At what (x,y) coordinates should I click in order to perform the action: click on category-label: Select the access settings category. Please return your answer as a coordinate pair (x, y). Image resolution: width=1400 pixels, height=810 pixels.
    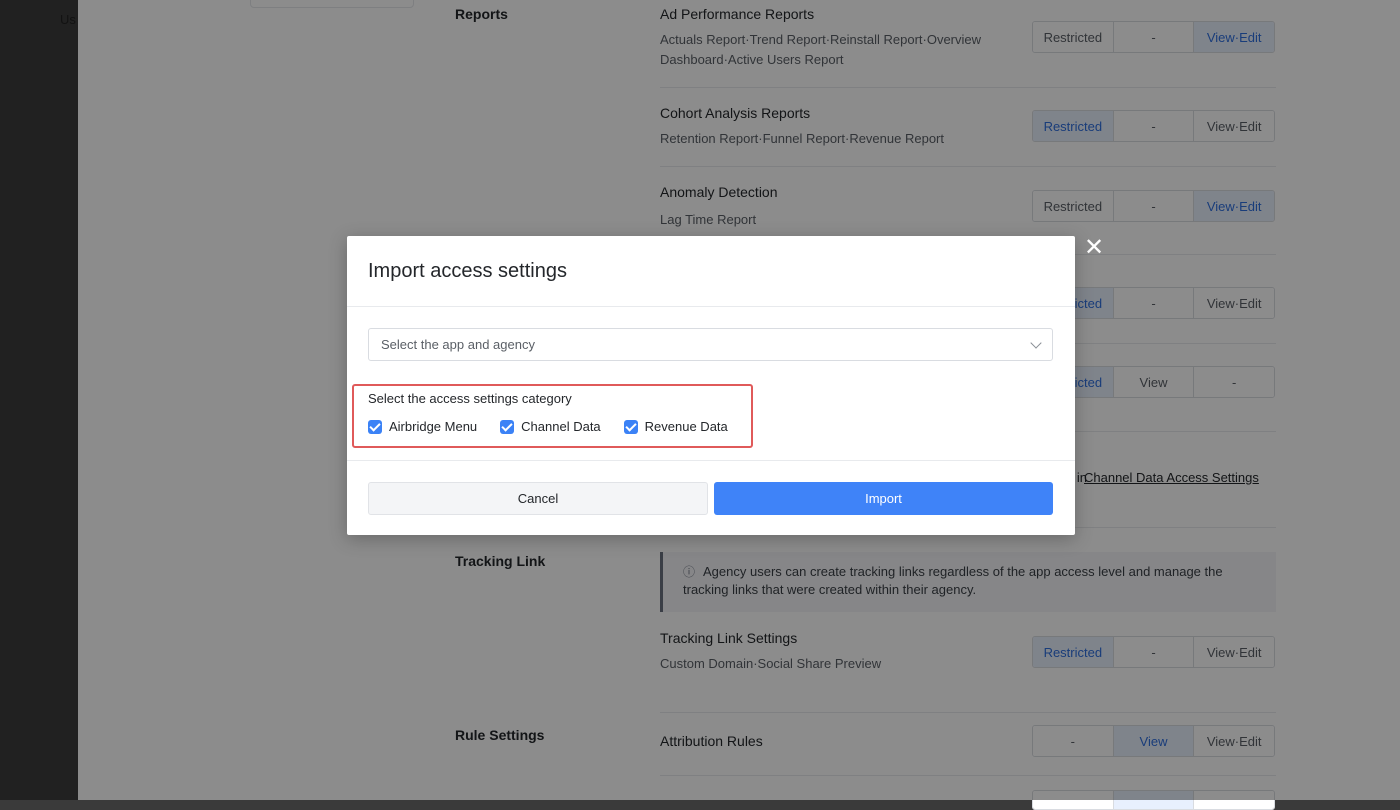
    Looking at the image, I should click on (470, 398).